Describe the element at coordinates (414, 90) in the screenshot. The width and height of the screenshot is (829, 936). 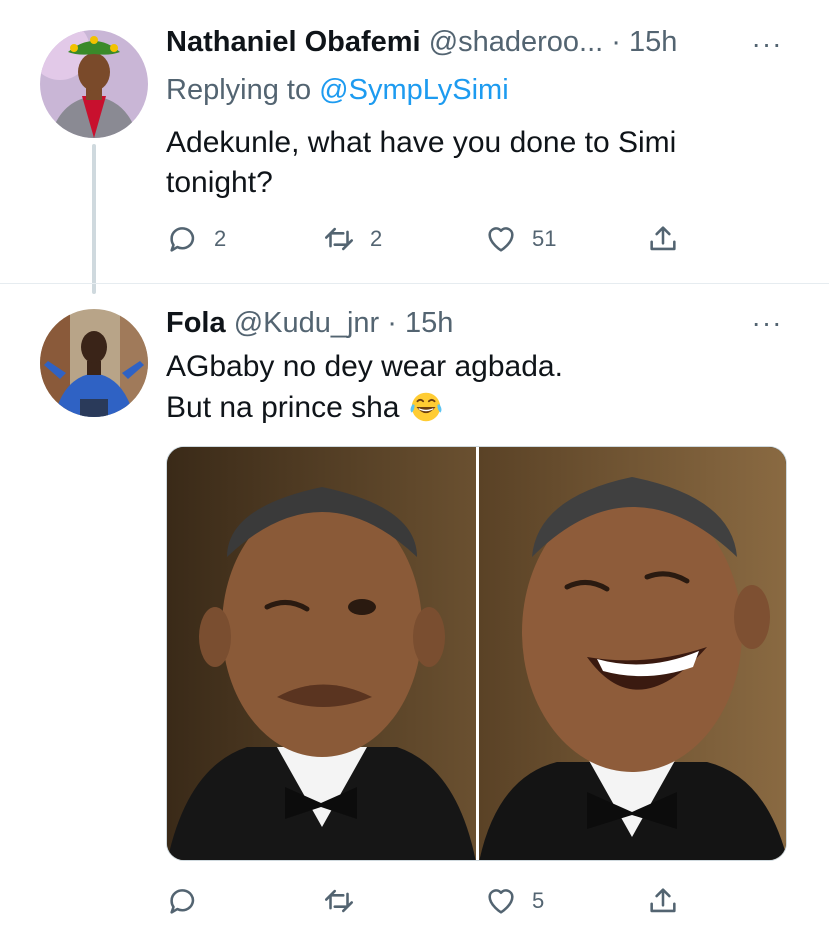
I see `replying-to-handle: @SympLySimi` at that location.